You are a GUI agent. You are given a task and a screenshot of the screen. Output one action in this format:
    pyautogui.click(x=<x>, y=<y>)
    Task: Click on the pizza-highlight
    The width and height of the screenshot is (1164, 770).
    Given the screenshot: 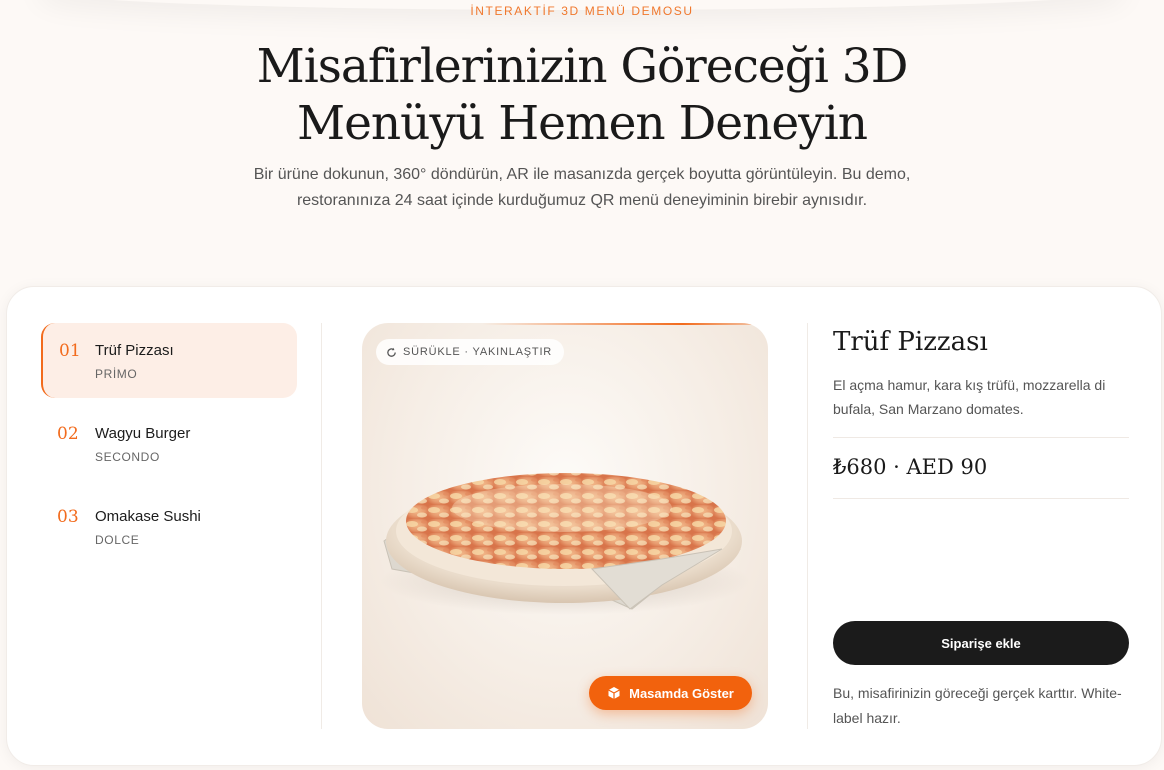 What is the action you would take?
    pyautogui.click(x=562, y=508)
    